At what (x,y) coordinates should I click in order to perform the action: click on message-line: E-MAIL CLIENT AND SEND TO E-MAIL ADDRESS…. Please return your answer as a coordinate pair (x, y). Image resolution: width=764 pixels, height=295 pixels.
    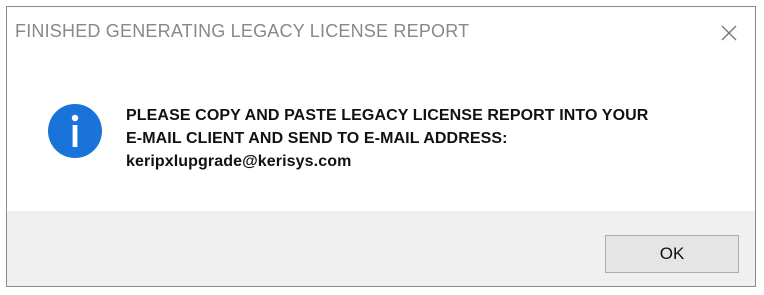
    Looking at the image, I should click on (317, 138).